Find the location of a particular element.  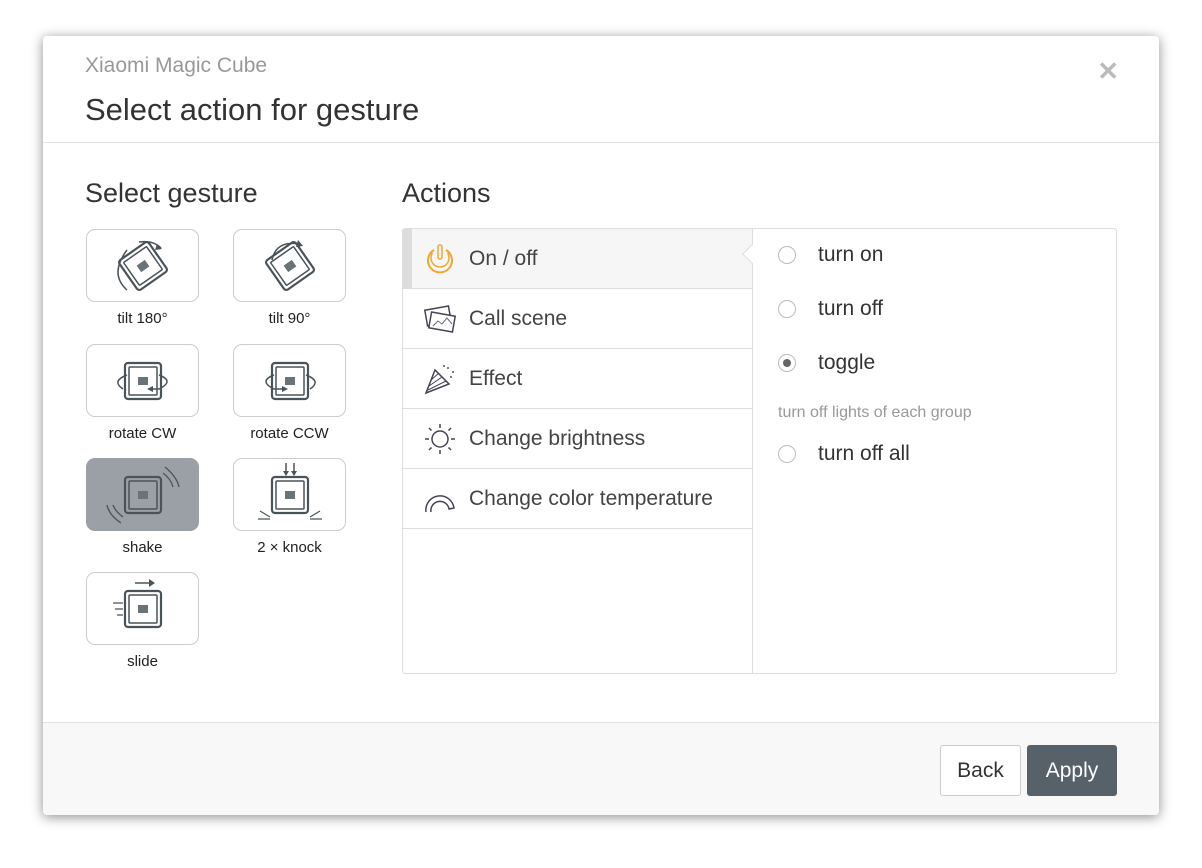

apply-button: Apply is located at coordinates (1072, 770).